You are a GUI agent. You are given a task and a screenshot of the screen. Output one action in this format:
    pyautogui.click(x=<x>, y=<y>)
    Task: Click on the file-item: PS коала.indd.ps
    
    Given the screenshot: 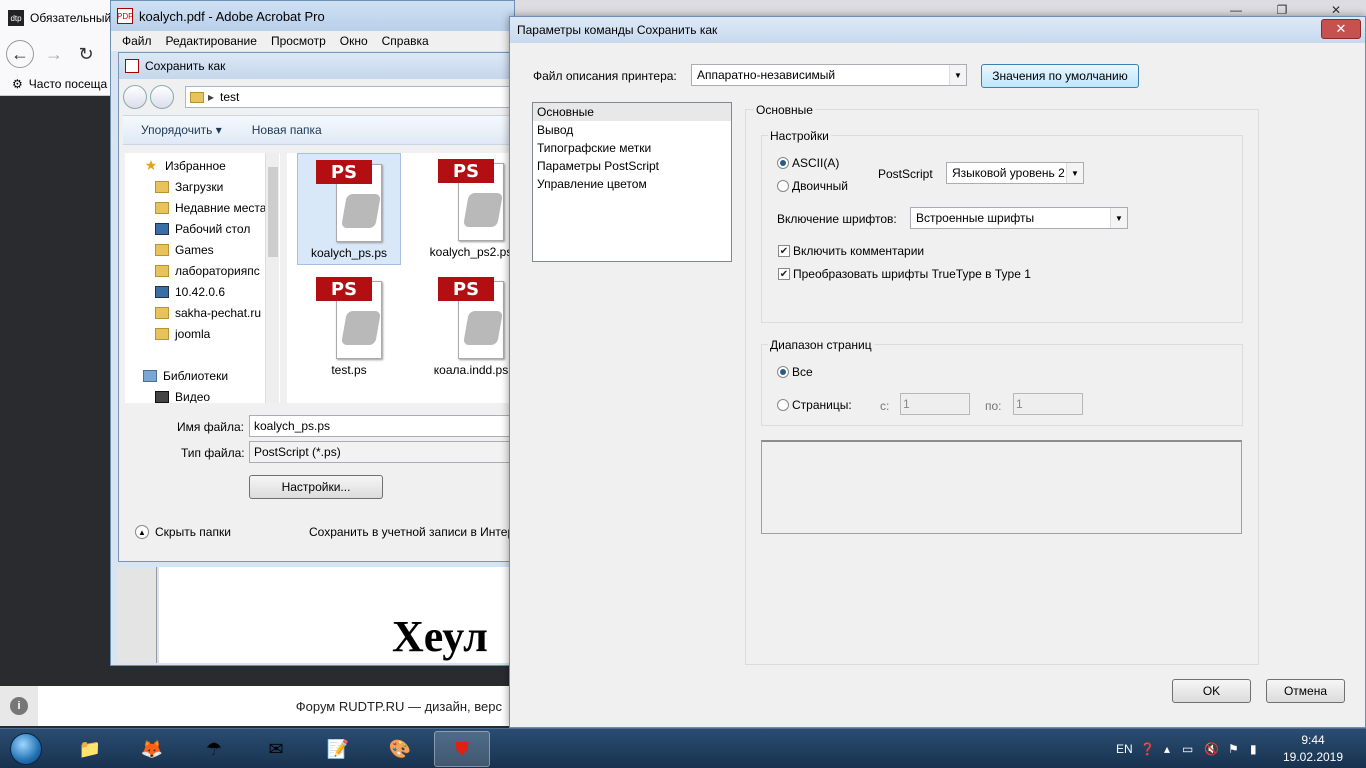 What is the action you would take?
    pyautogui.click(x=467, y=327)
    